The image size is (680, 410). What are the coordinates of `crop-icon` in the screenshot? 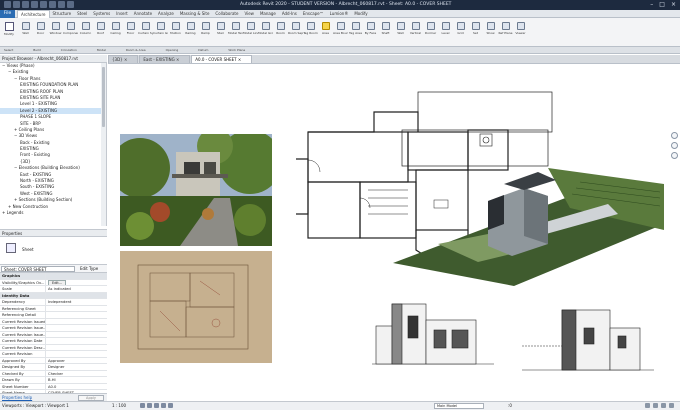 It's located at (170, 405).